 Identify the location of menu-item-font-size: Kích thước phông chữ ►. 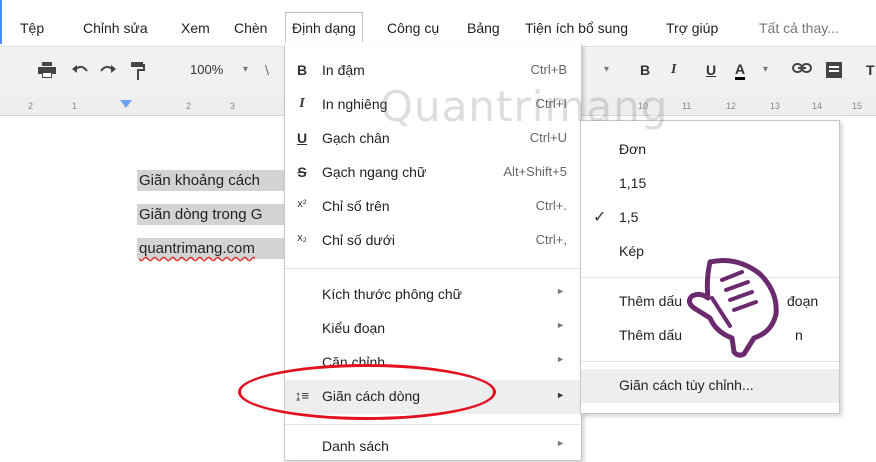
(433, 295).